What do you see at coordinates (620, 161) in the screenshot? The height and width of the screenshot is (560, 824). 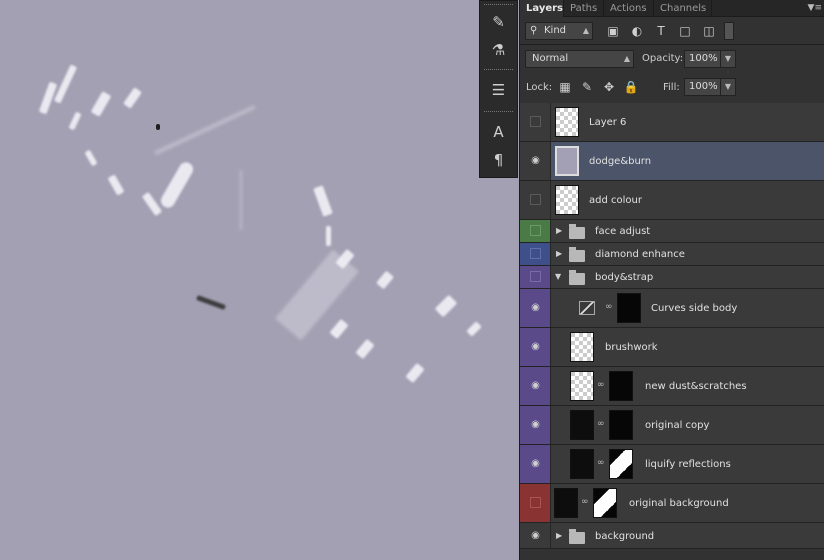 I see `layer-name: dodge&burn` at bounding box center [620, 161].